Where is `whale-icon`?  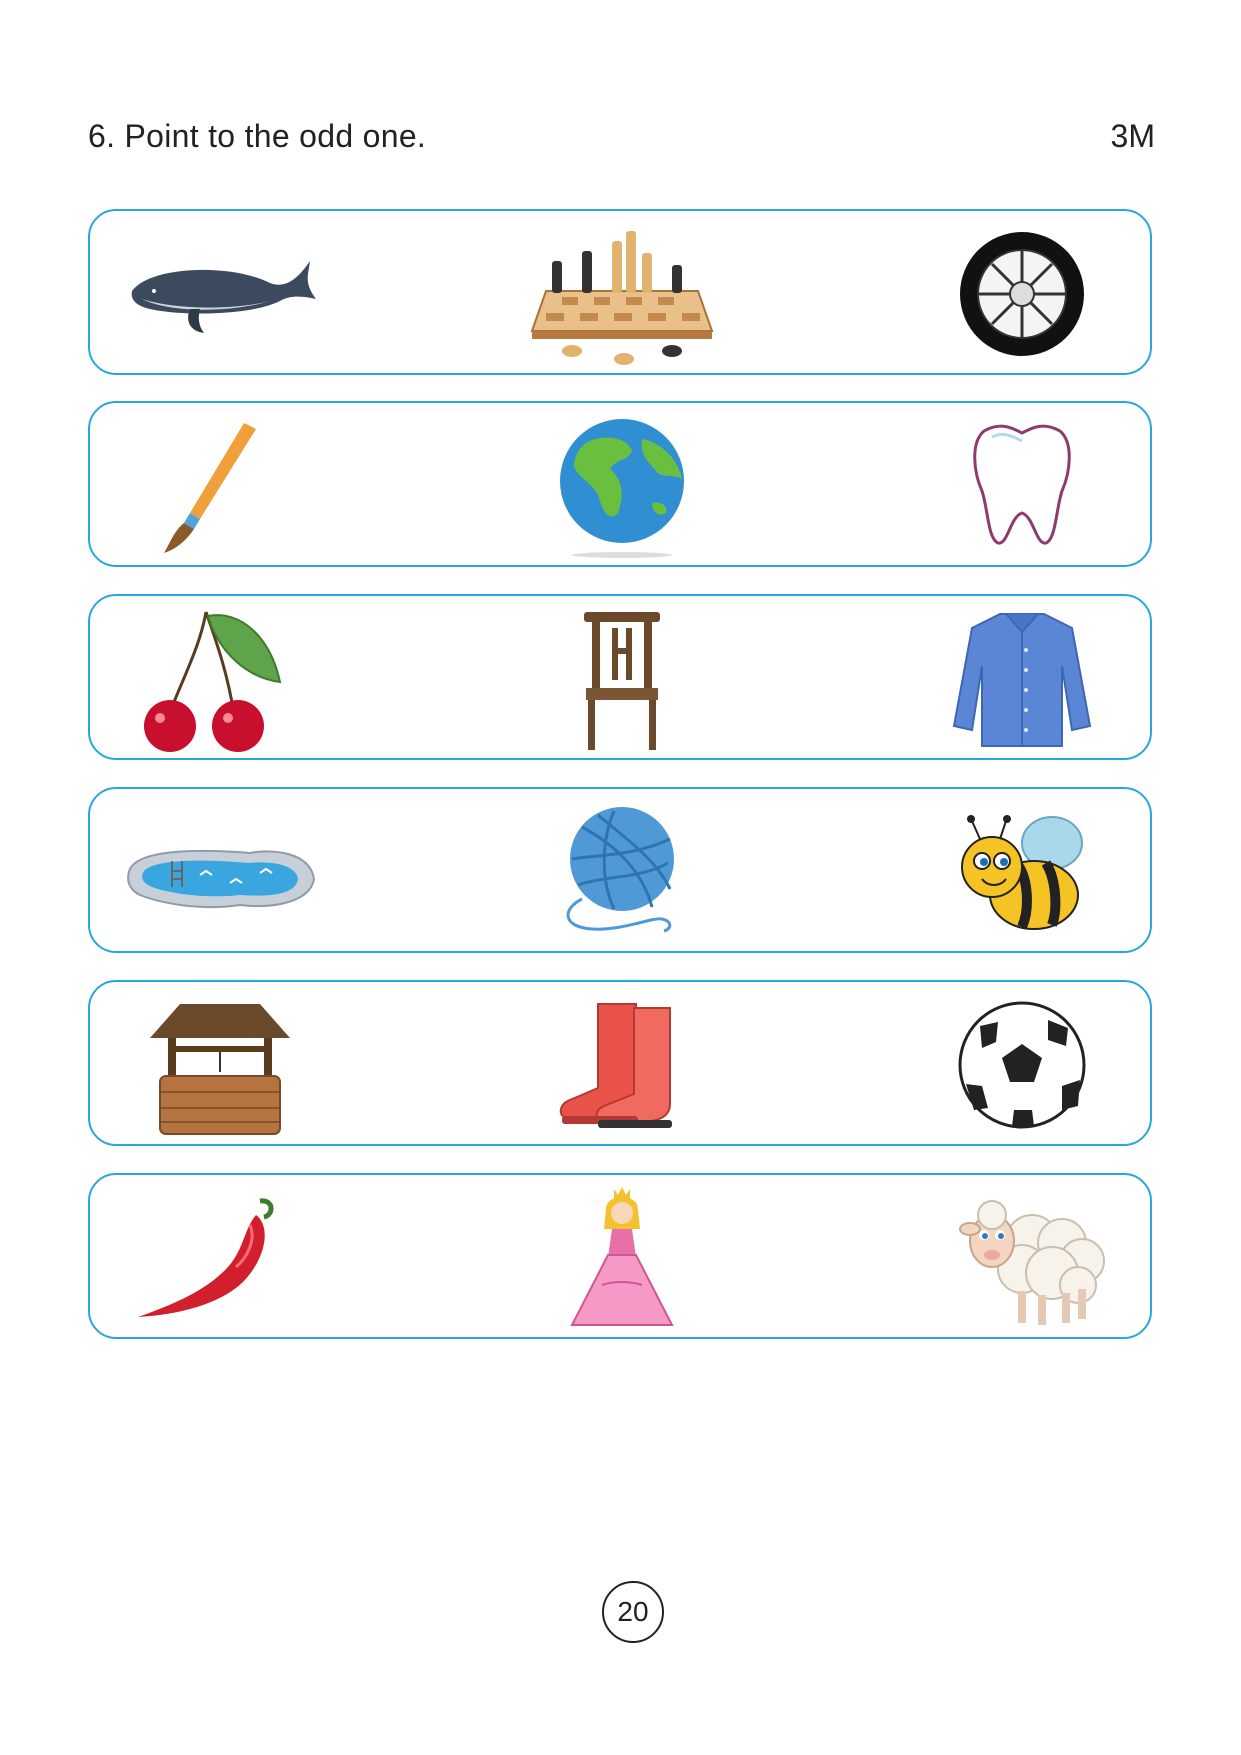
whale-icon is located at coordinates (220, 294).